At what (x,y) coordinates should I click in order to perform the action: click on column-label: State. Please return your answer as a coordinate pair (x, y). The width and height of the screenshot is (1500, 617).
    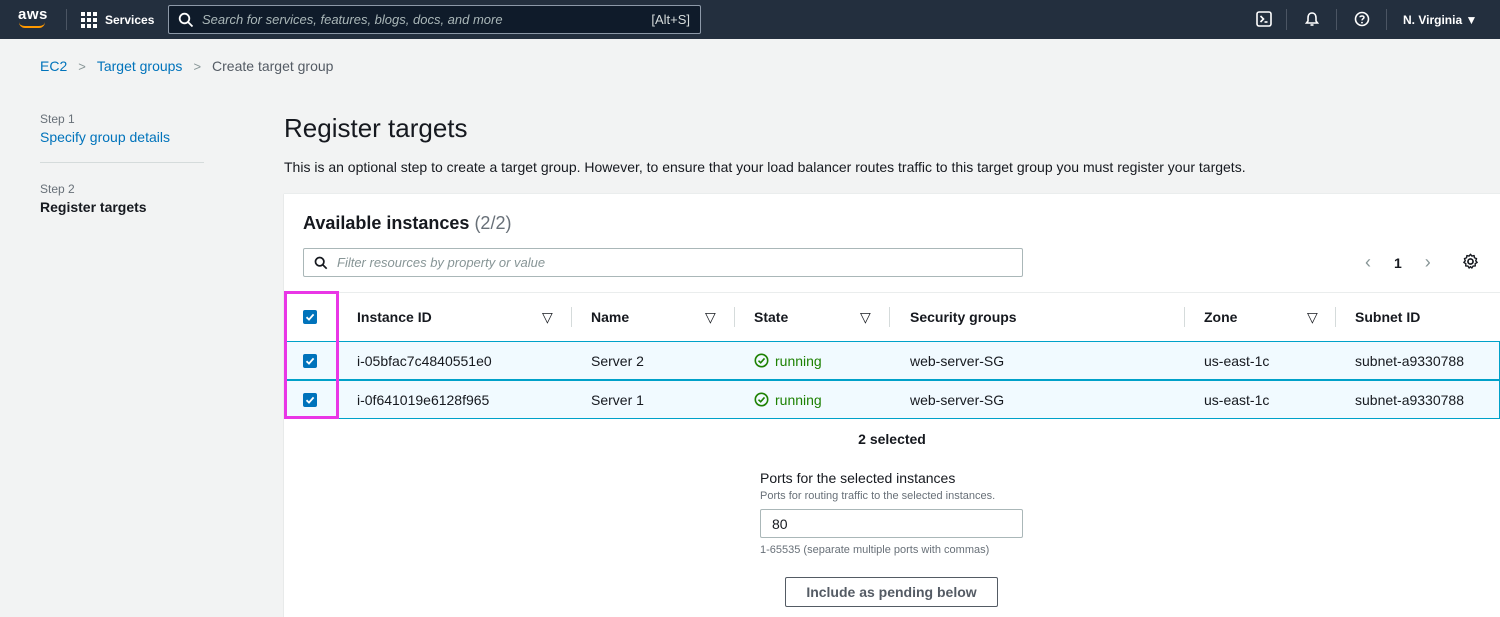
    Looking at the image, I should click on (771, 317).